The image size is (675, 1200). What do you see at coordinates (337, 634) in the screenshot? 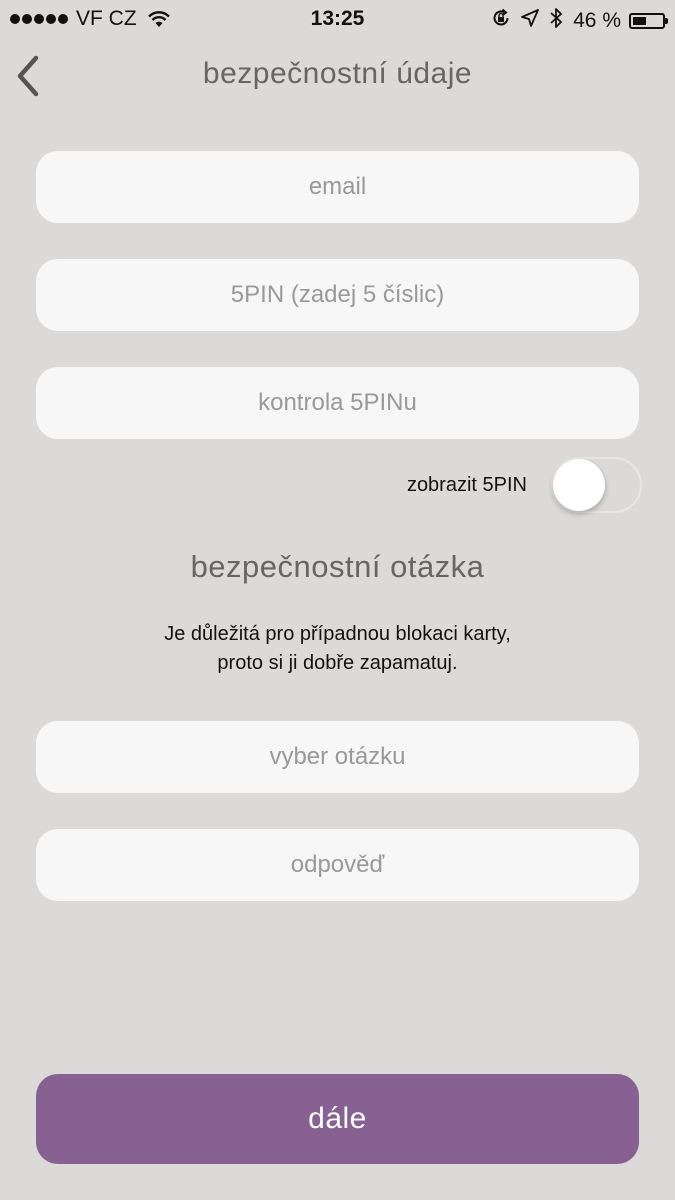
I see `note-line-1: Je důležitá pro případnou blokaci karty,` at bounding box center [337, 634].